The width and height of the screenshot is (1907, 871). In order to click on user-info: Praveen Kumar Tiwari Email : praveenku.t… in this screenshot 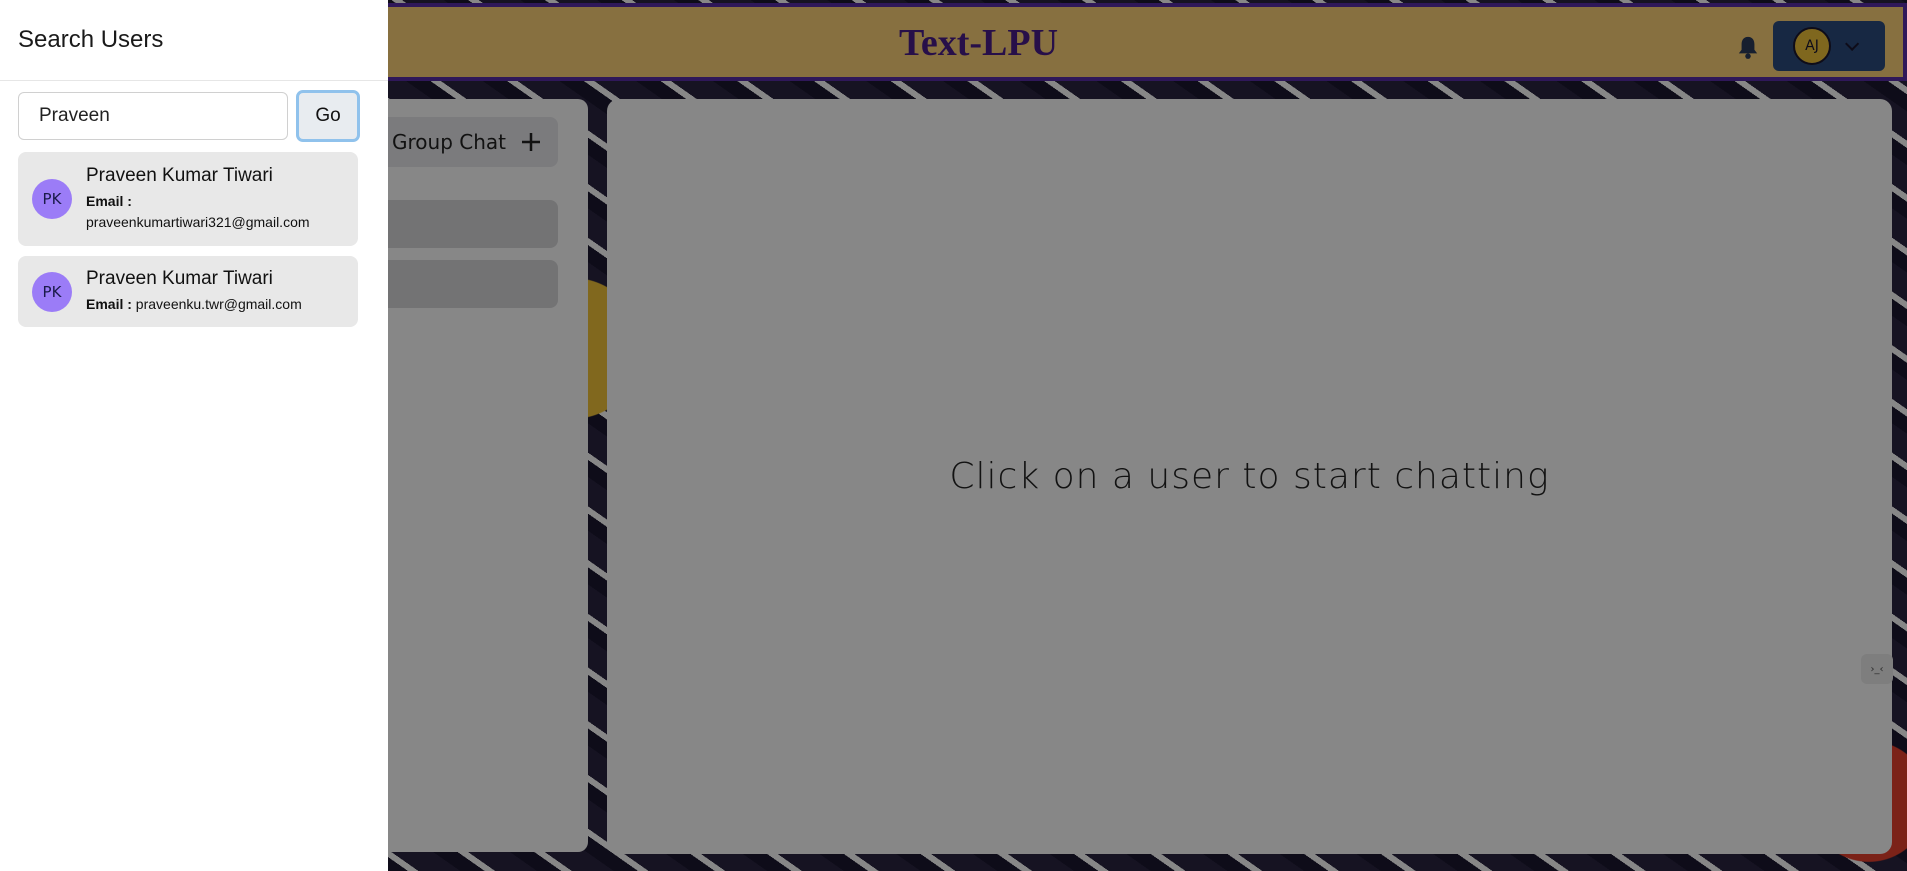, I will do `click(194, 291)`.